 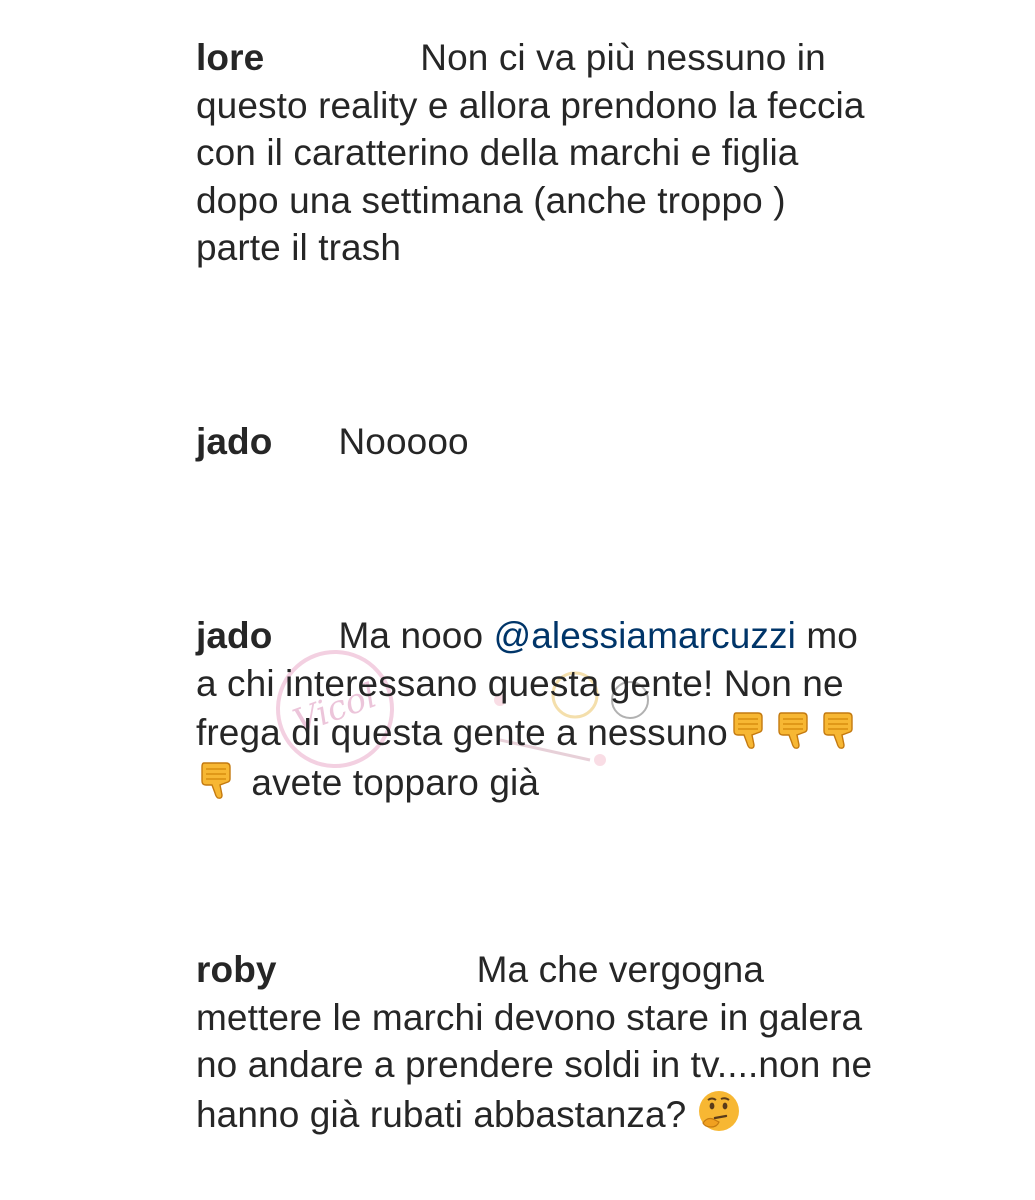 What do you see at coordinates (403, 441) in the screenshot?
I see `comment-text: Nooooo` at bounding box center [403, 441].